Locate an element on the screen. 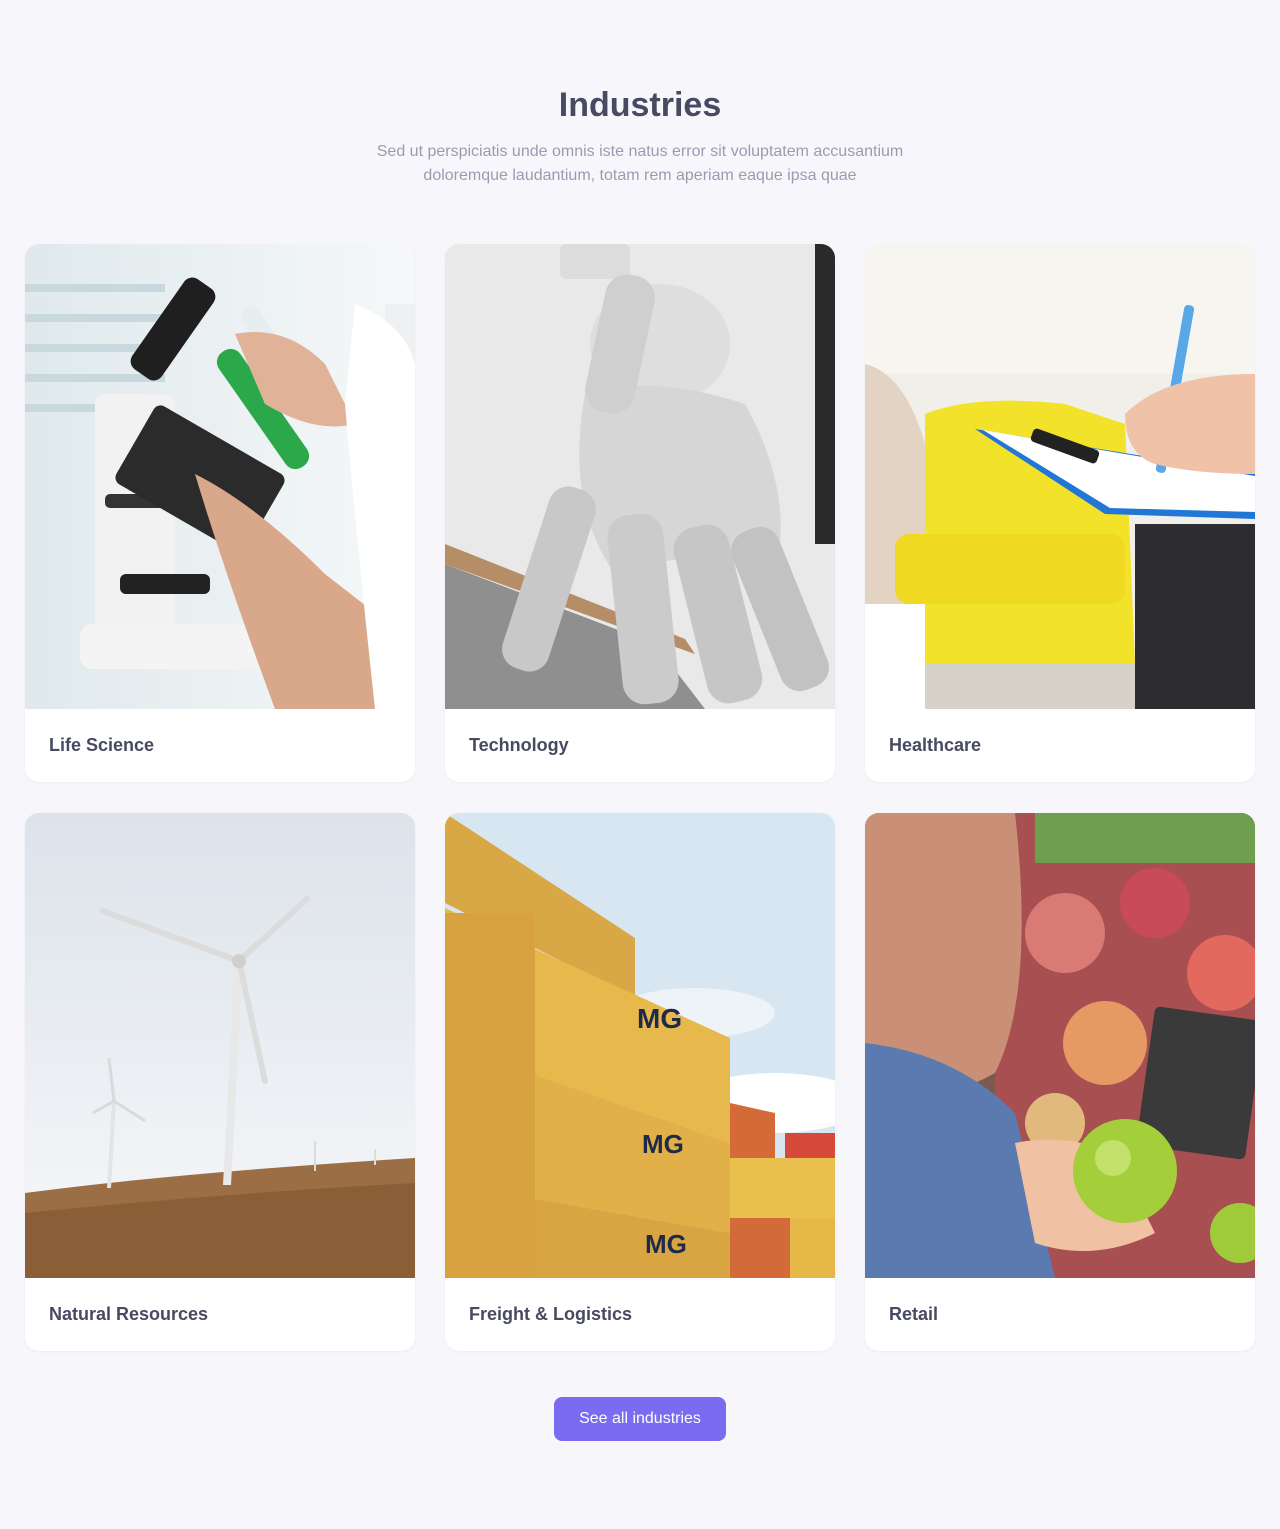  industry-card-technology: Technology is located at coordinates (640, 513).